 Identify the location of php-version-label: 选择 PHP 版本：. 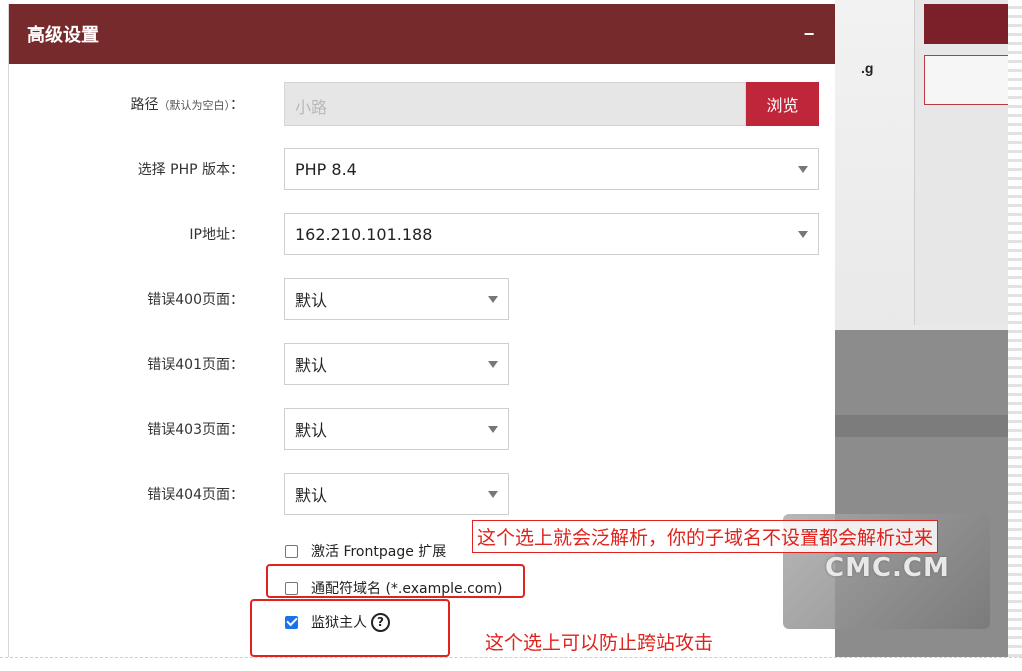
(190, 170).